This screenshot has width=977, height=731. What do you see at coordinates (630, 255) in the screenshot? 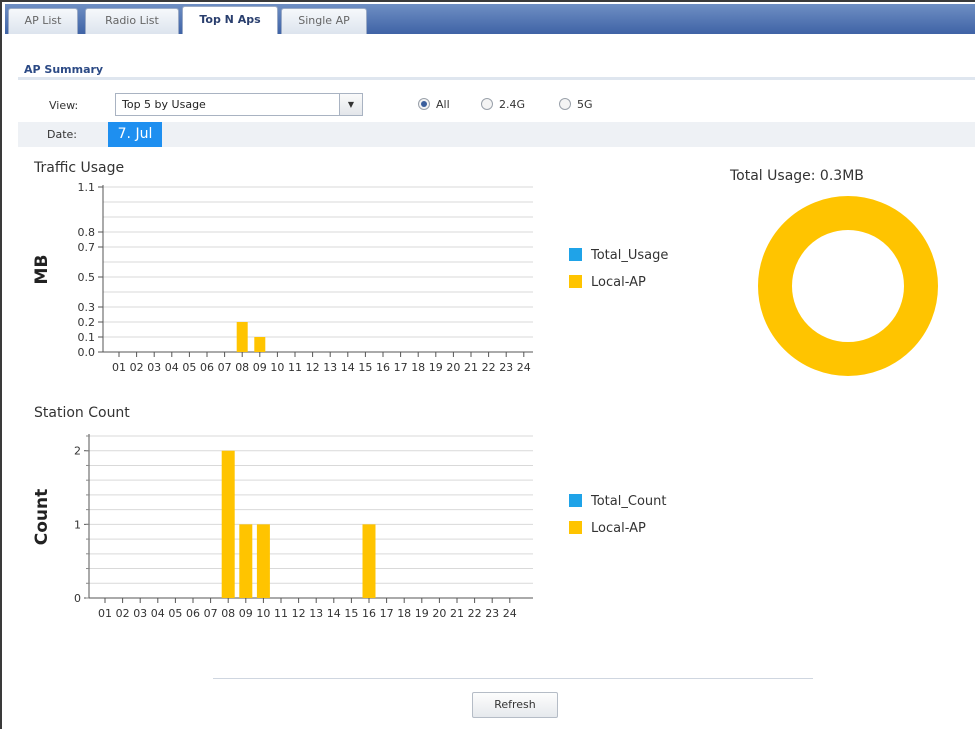
I see `legend-total-usage-label: Total_Usage` at bounding box center [630, 255].